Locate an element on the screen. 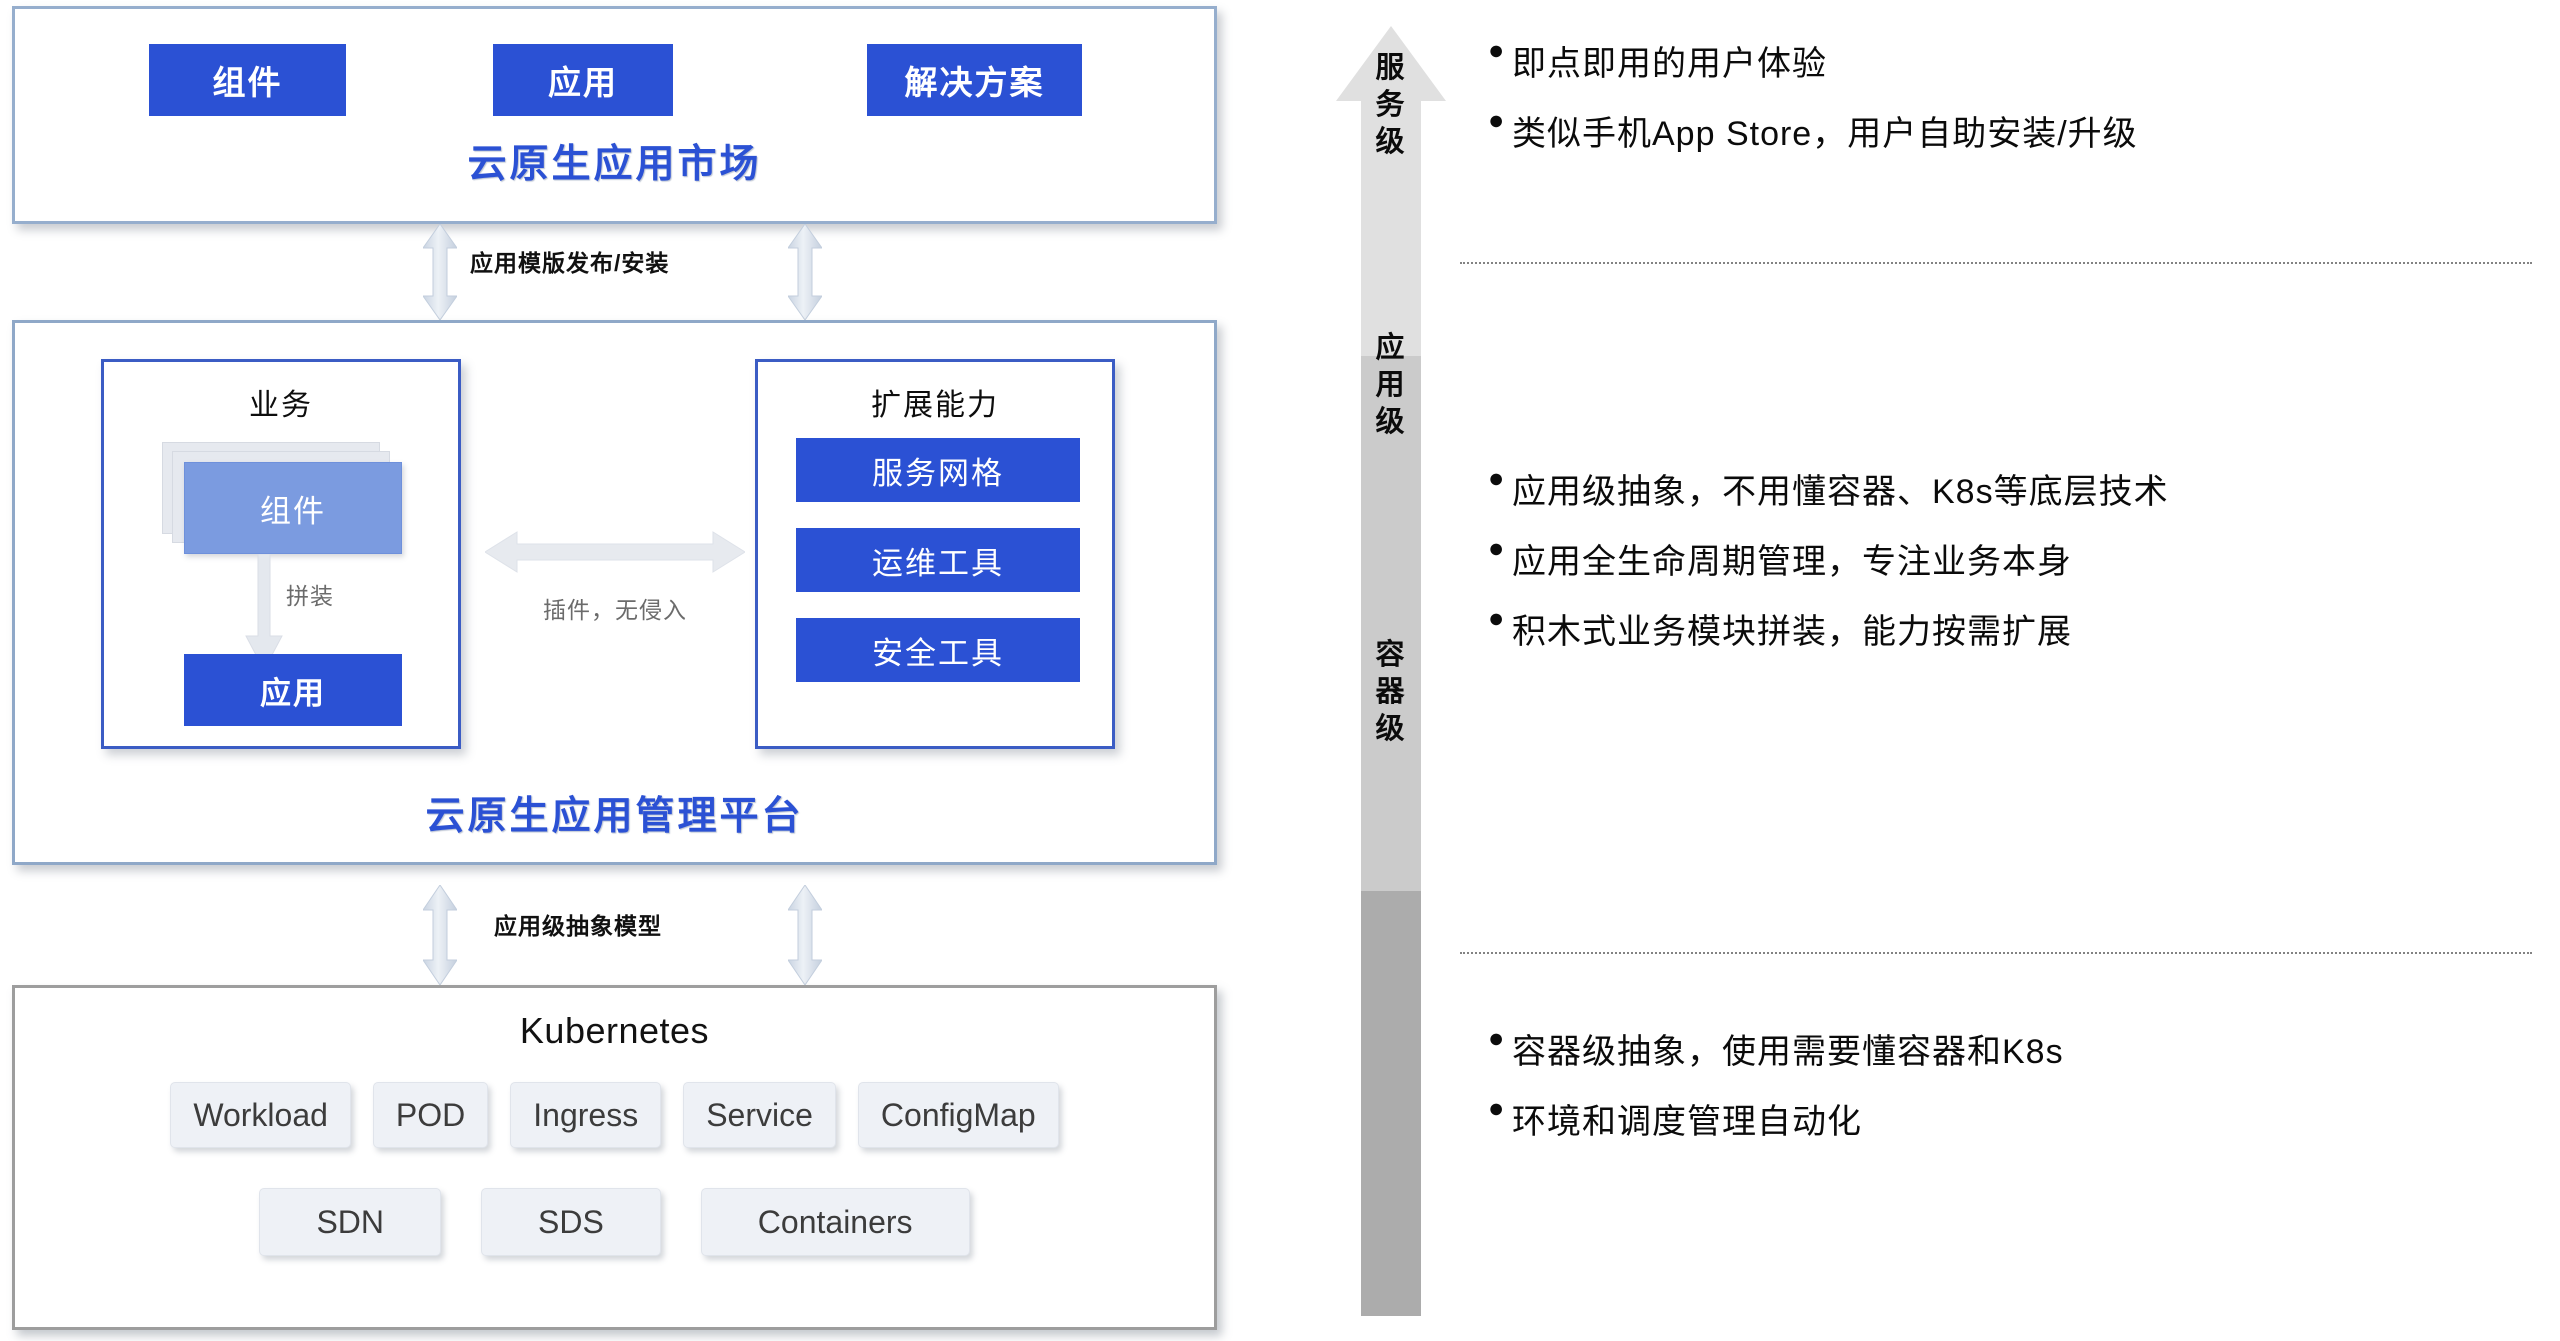 The height and width of the screenshot is (1341, 2560). marketplace-chip-solution: 解决方案 is located at coordinates (974, 80).